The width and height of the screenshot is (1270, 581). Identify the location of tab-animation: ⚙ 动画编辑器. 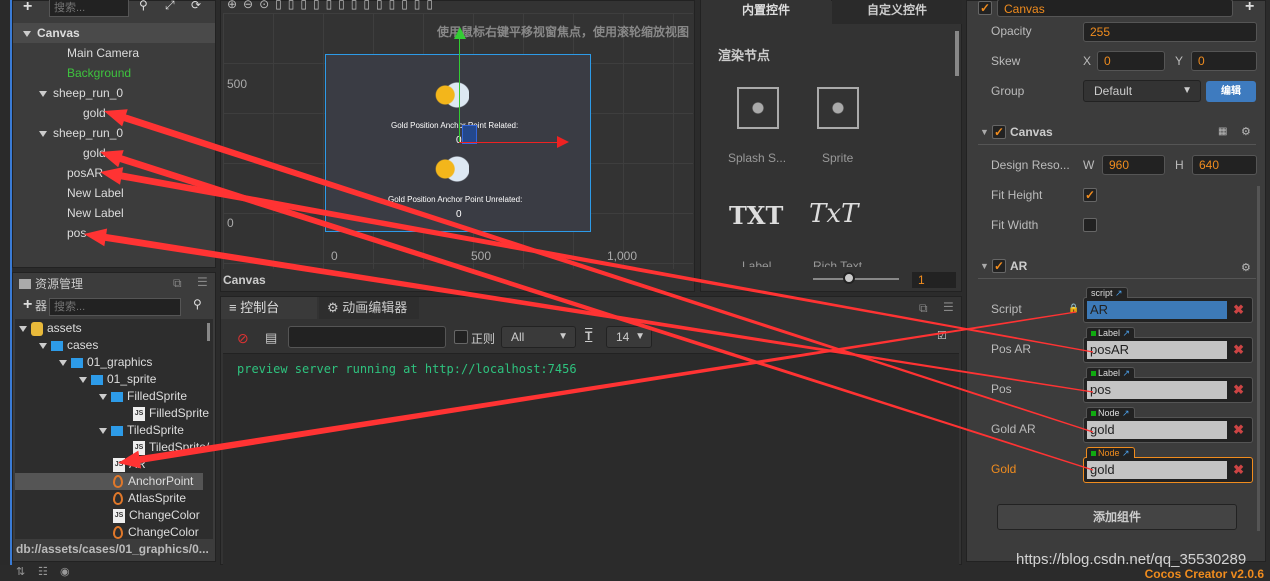
(369, 308).